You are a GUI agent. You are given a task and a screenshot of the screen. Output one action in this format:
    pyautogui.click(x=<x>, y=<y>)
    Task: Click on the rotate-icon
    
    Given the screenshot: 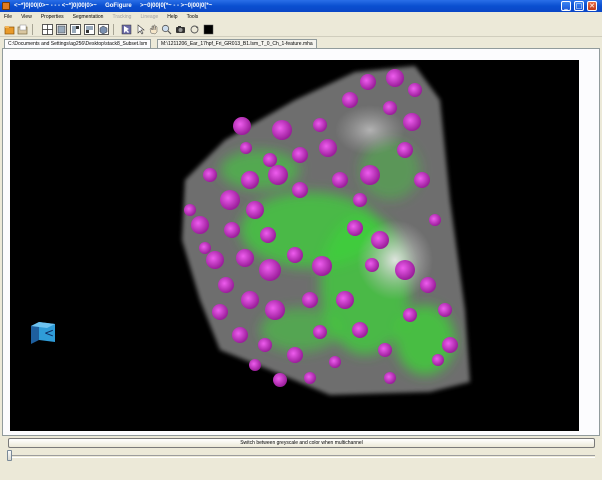 What is the action you would take?
    pyautogui.click(x=194, y=29)
    